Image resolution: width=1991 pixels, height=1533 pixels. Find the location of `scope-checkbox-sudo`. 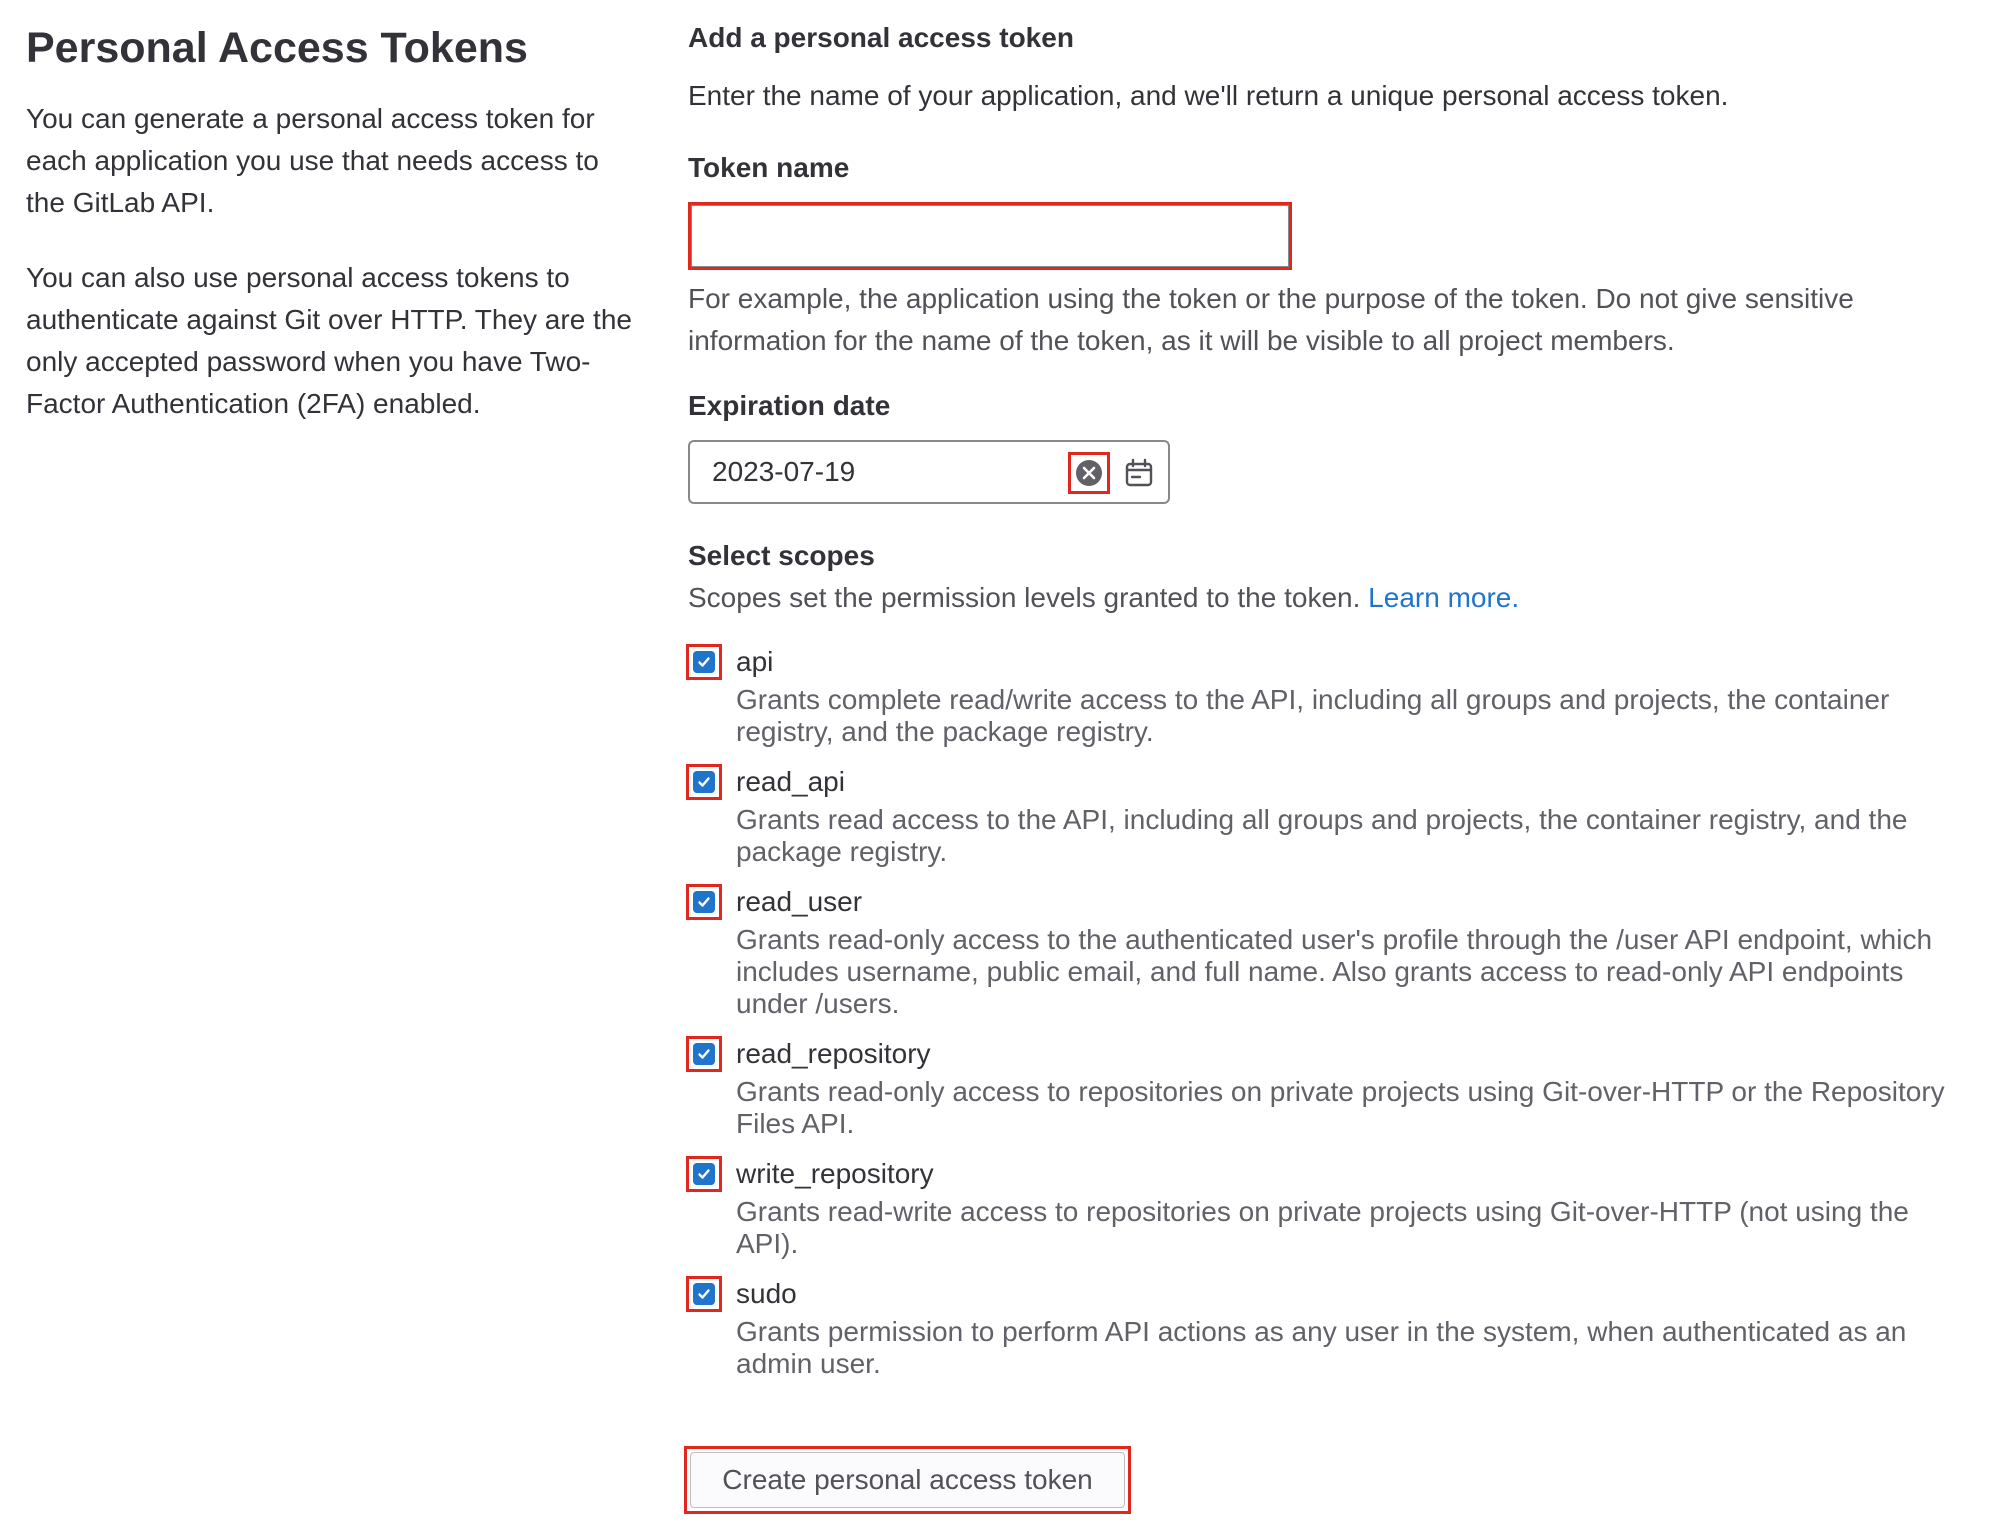

scope-checkbox-sudo is located at coordinates (704, 1294).